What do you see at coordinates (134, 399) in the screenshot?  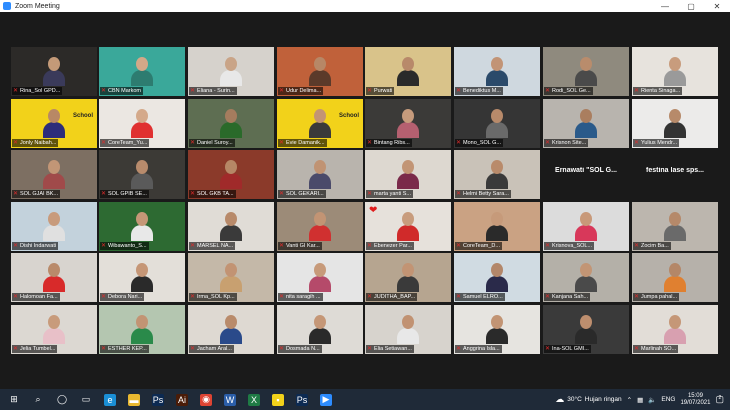 I see `file-explorer-icon: ▬` at bounding box center [134, 399].